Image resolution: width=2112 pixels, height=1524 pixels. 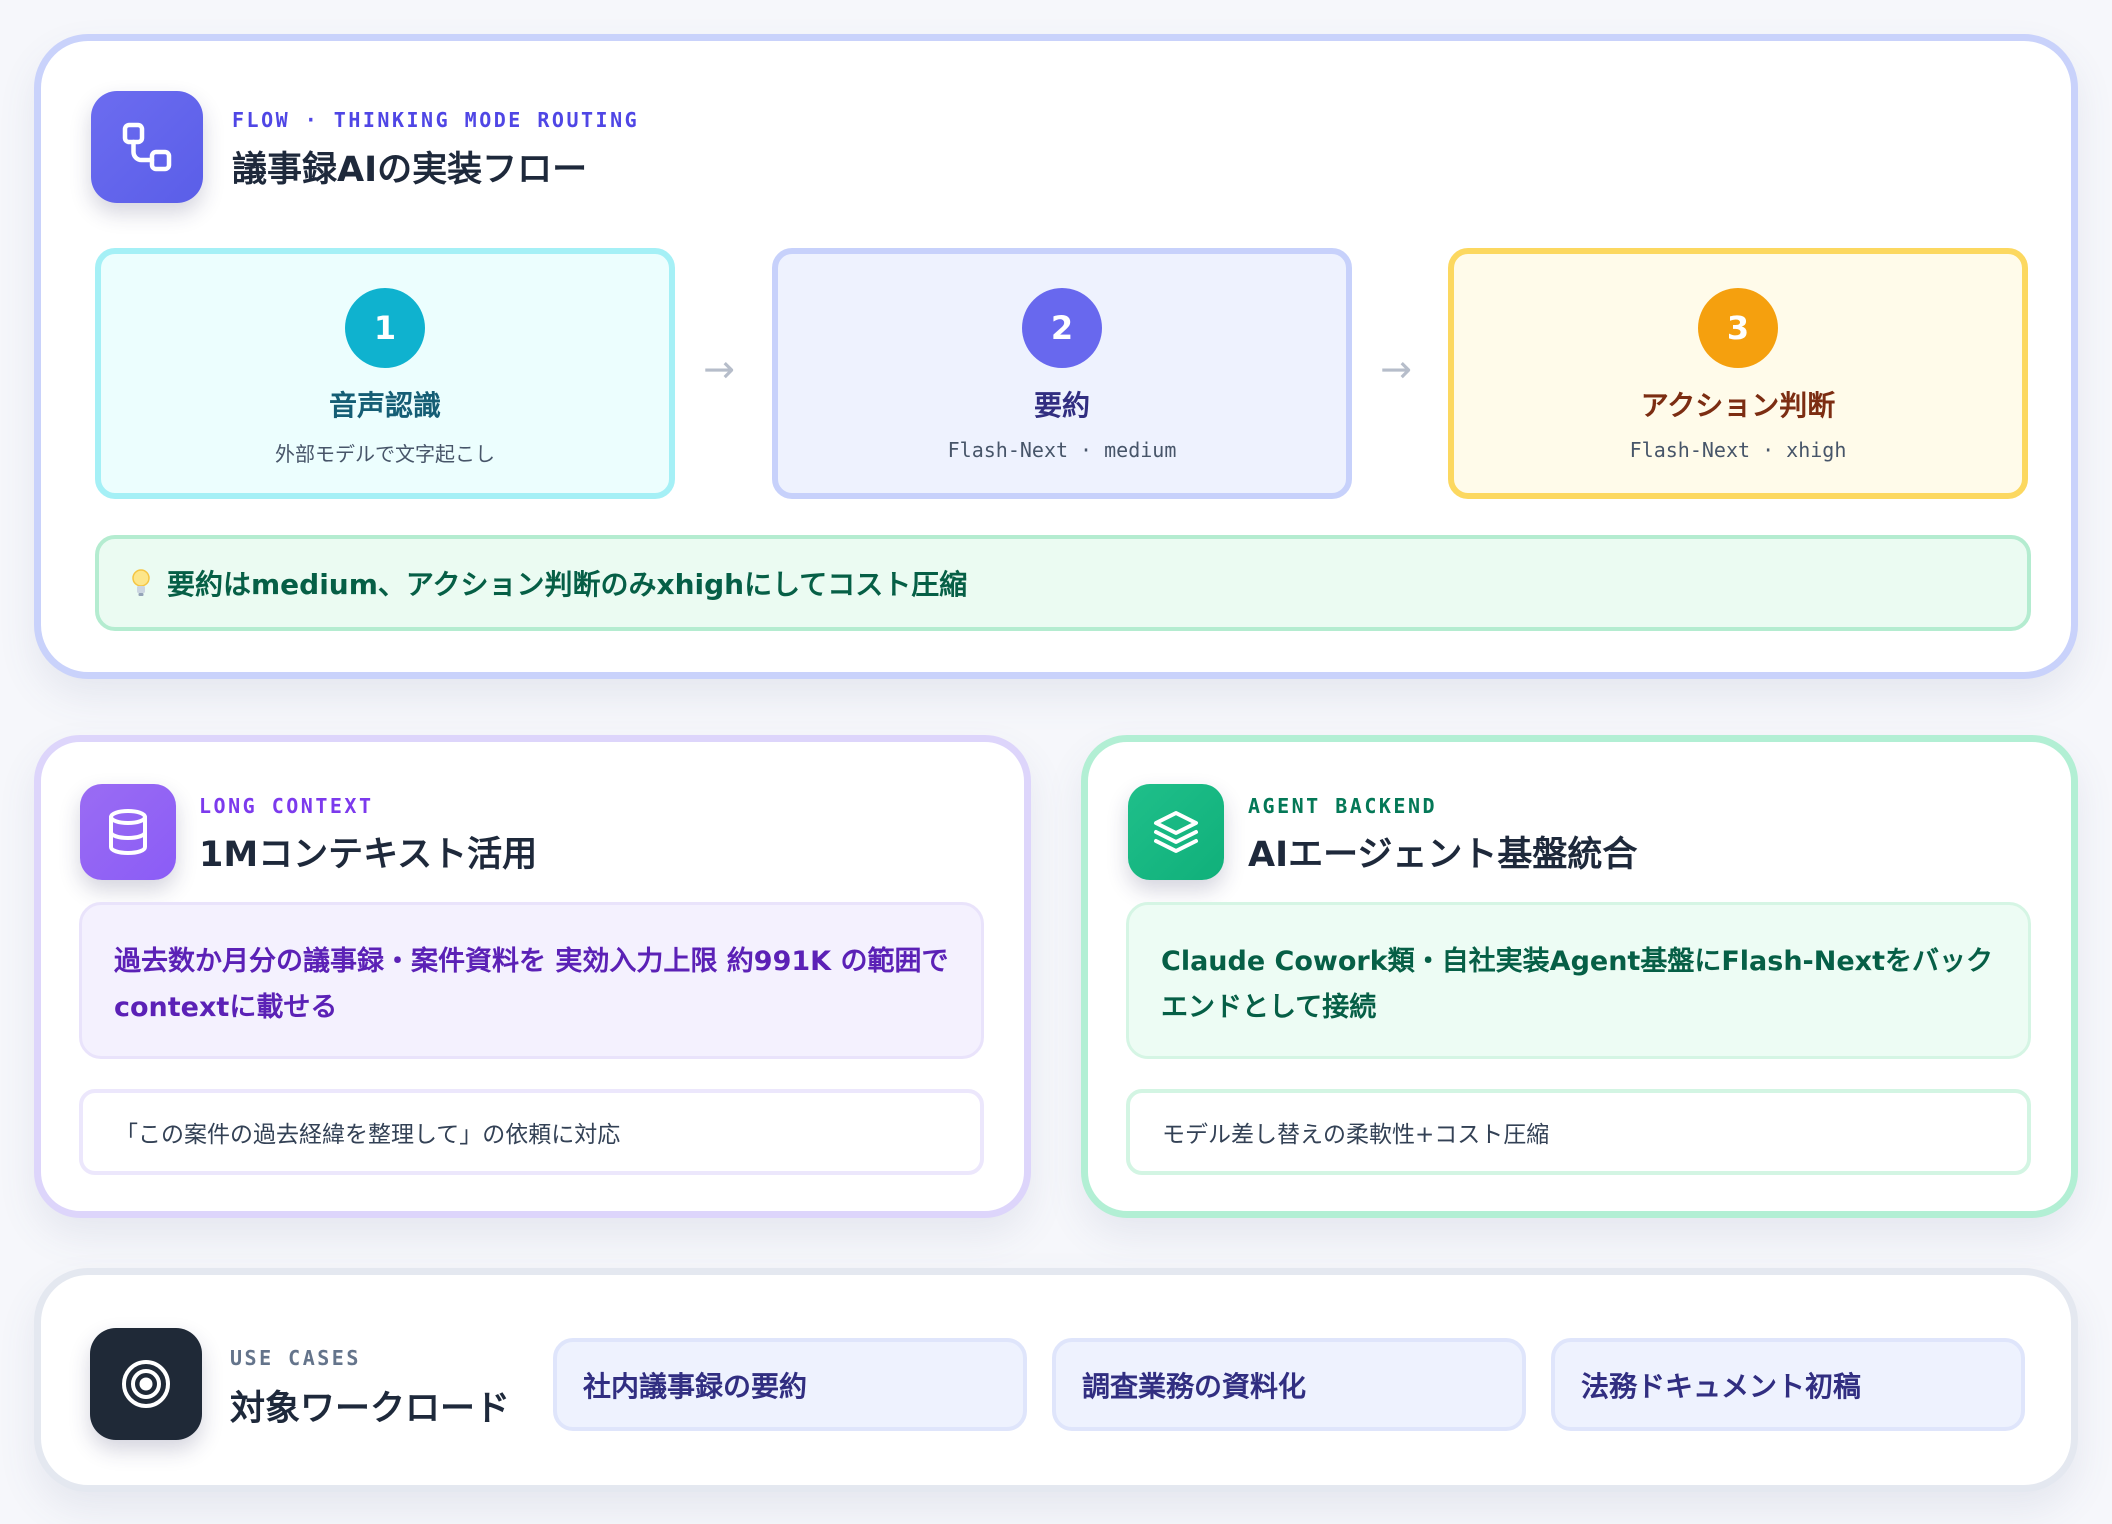 What do you see at coordinates (368, 855) in the screenshot?
I see `long-context-title: 1Mコンテキスト活用` at bounding box center [368, 855].